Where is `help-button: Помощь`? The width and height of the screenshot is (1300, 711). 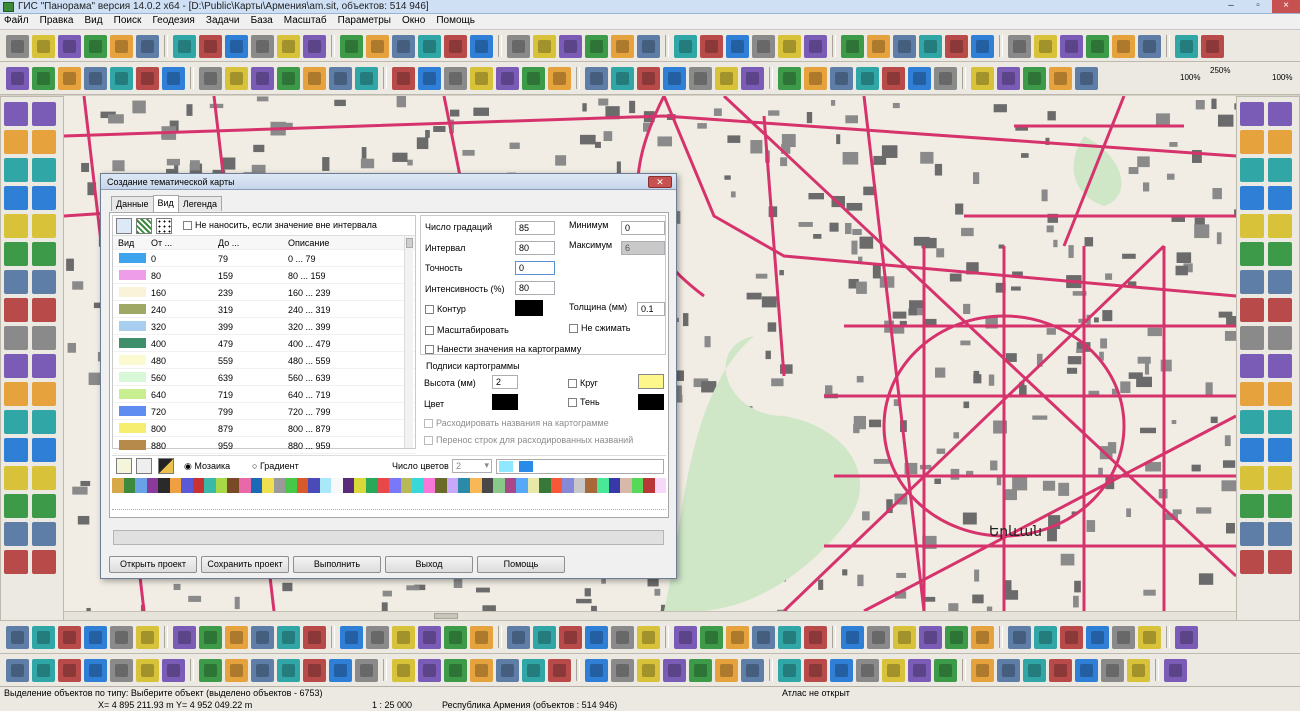
help-button: Помощь is located at coordinates (521, 564).